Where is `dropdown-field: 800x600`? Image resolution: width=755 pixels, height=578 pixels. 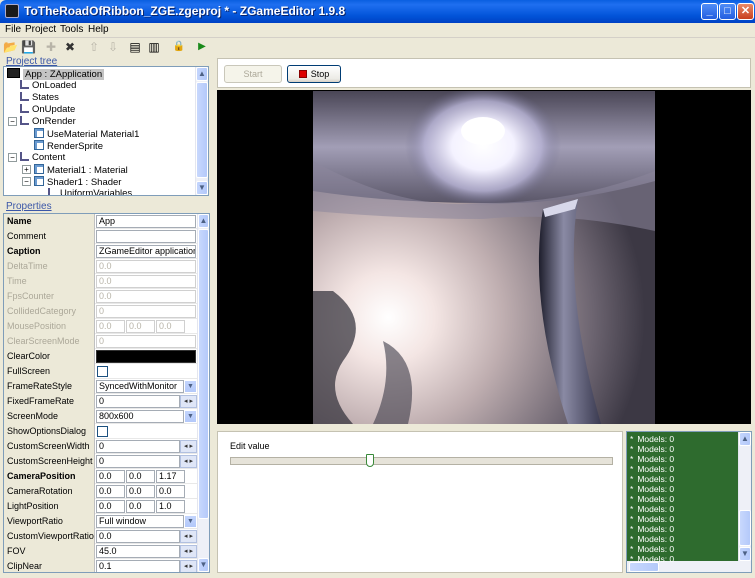
dropdown-field: 800x600 is located at coordinates (140, 416).